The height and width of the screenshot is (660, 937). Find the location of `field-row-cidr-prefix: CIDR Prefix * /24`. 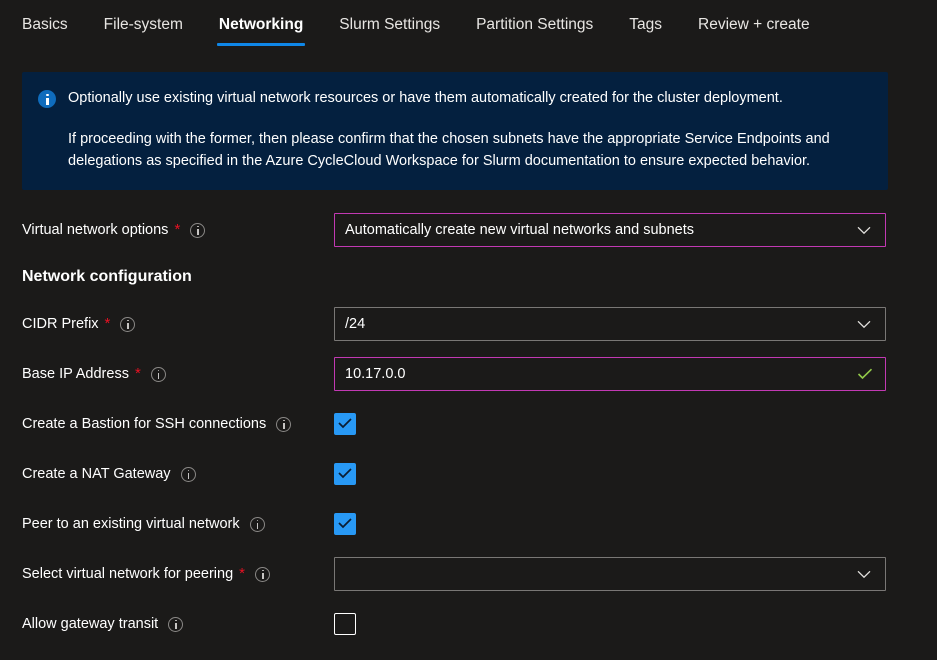

field-row-cidr-prefix: CIDR Prefix * /24 is located at coordinates (468, 324).